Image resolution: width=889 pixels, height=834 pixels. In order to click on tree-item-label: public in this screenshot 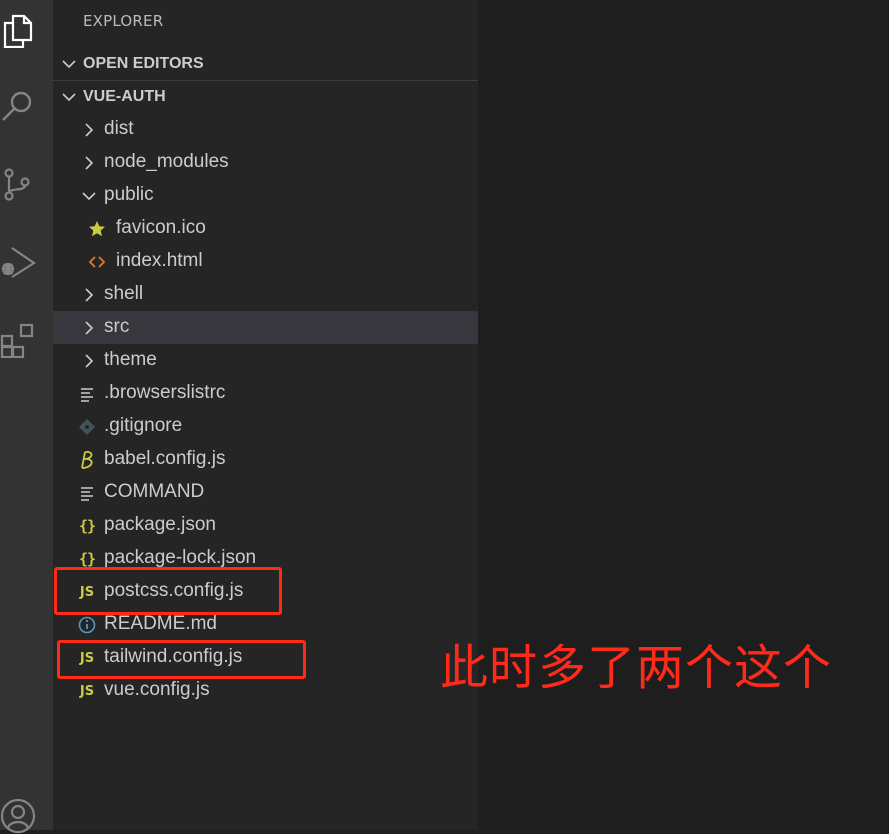, I will do `click(129, 194)`.